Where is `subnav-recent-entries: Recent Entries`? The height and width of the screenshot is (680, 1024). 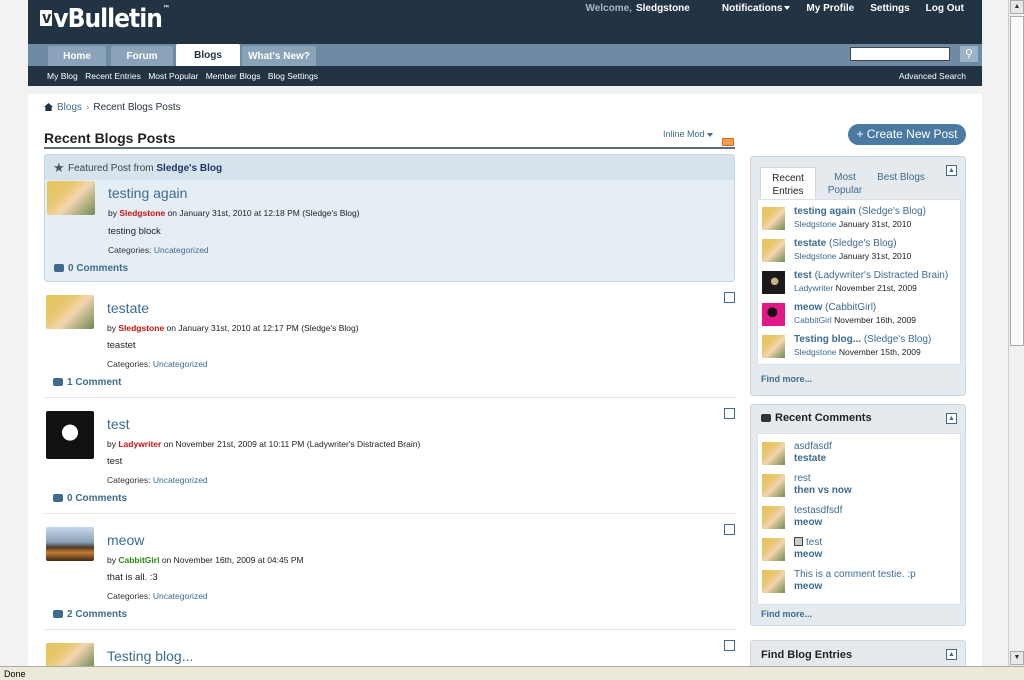
subnav-recent-entries: Recent Entries is located at coordinates (113, 76).